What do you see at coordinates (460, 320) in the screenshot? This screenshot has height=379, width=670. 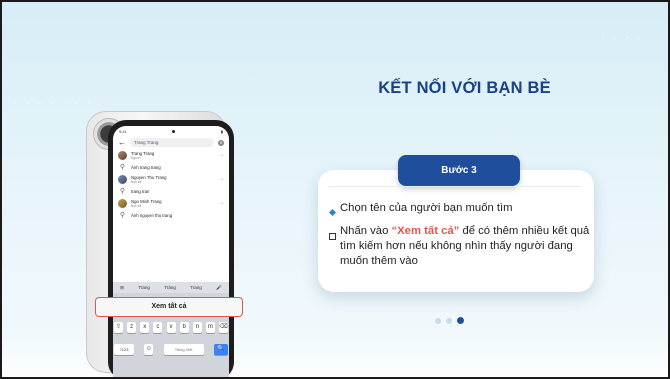 I see `pagination-dot-active` at bounding box center [460, 320].